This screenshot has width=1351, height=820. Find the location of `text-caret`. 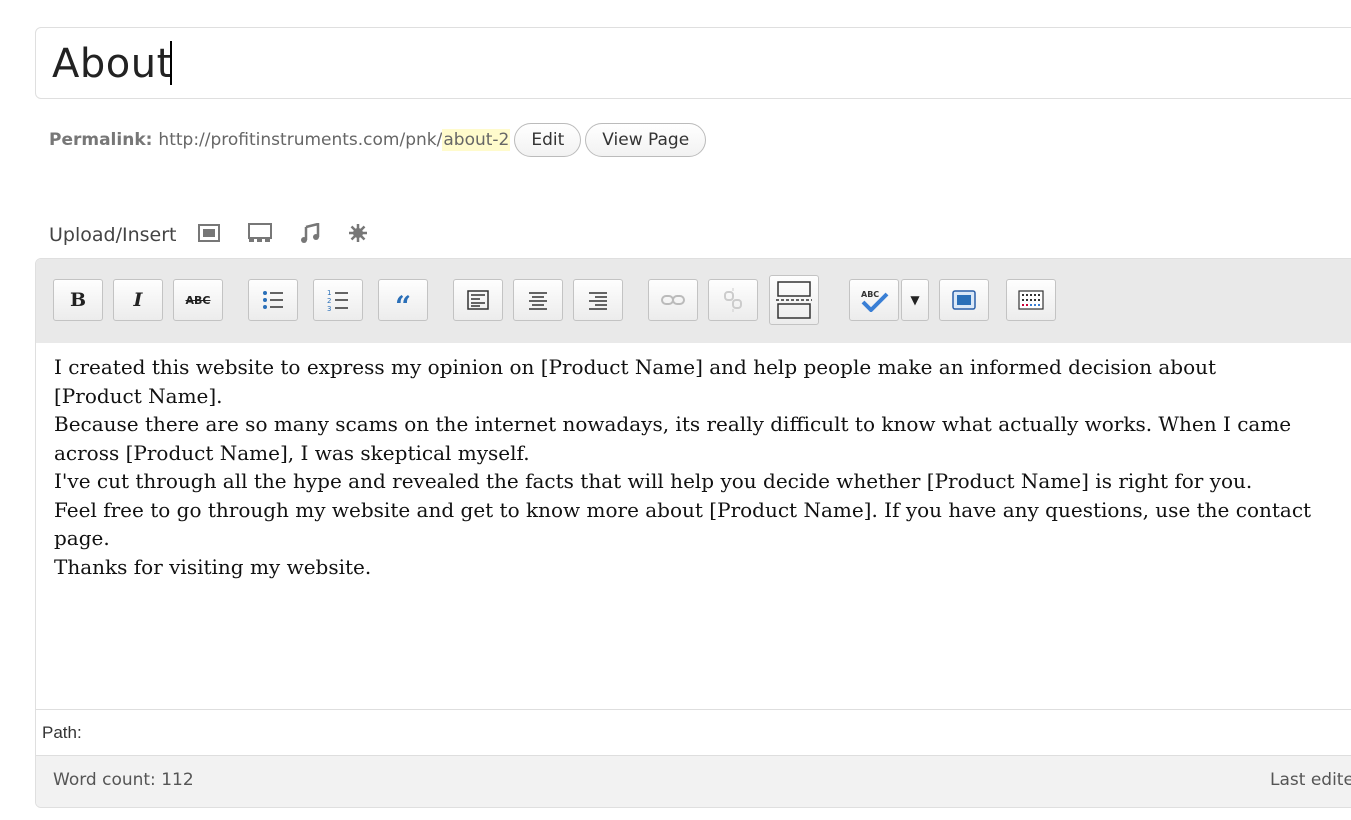

text-caret is located at coordinates (170, 63).